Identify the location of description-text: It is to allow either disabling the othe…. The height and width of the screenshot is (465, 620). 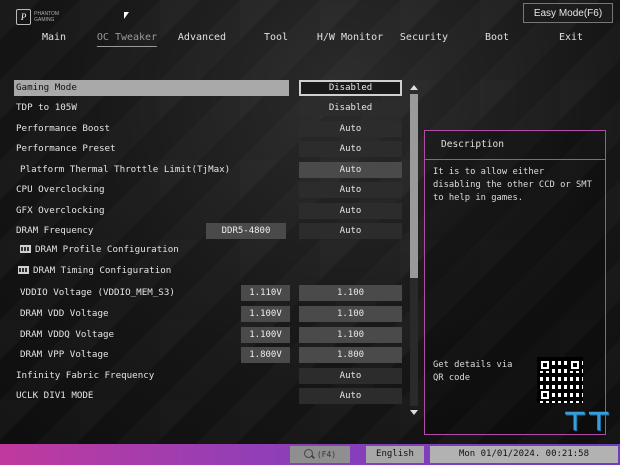
(512, 185).